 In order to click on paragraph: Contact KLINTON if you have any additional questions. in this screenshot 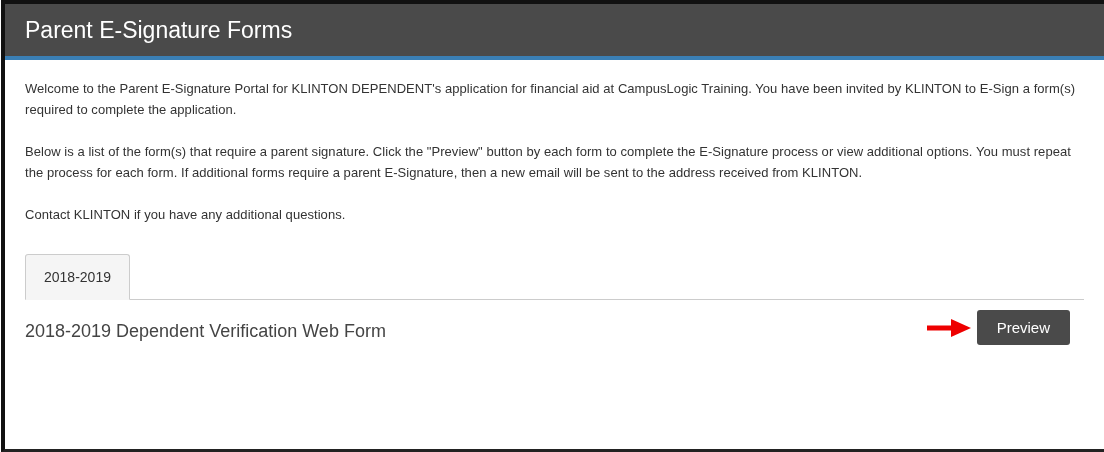, I will do `click(186, 215)`.